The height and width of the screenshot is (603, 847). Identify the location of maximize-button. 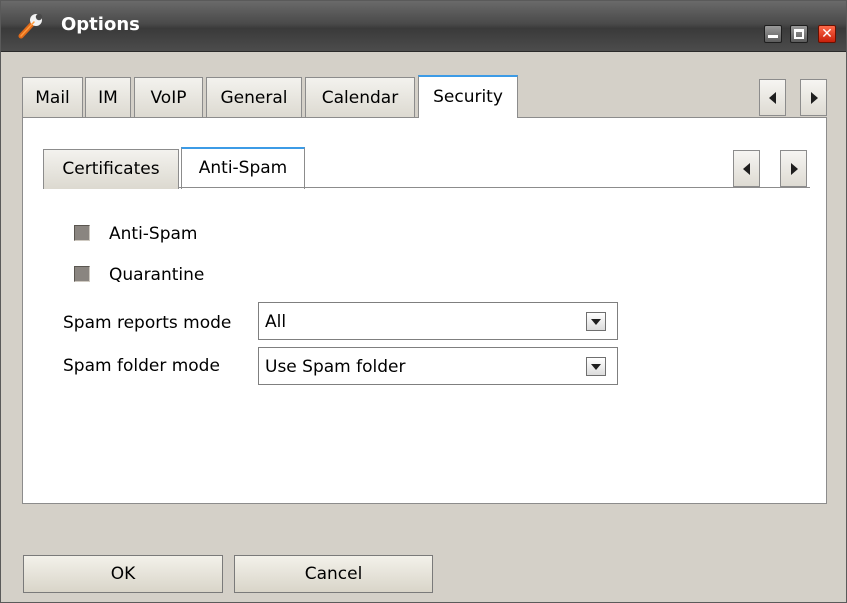
(799, 34).